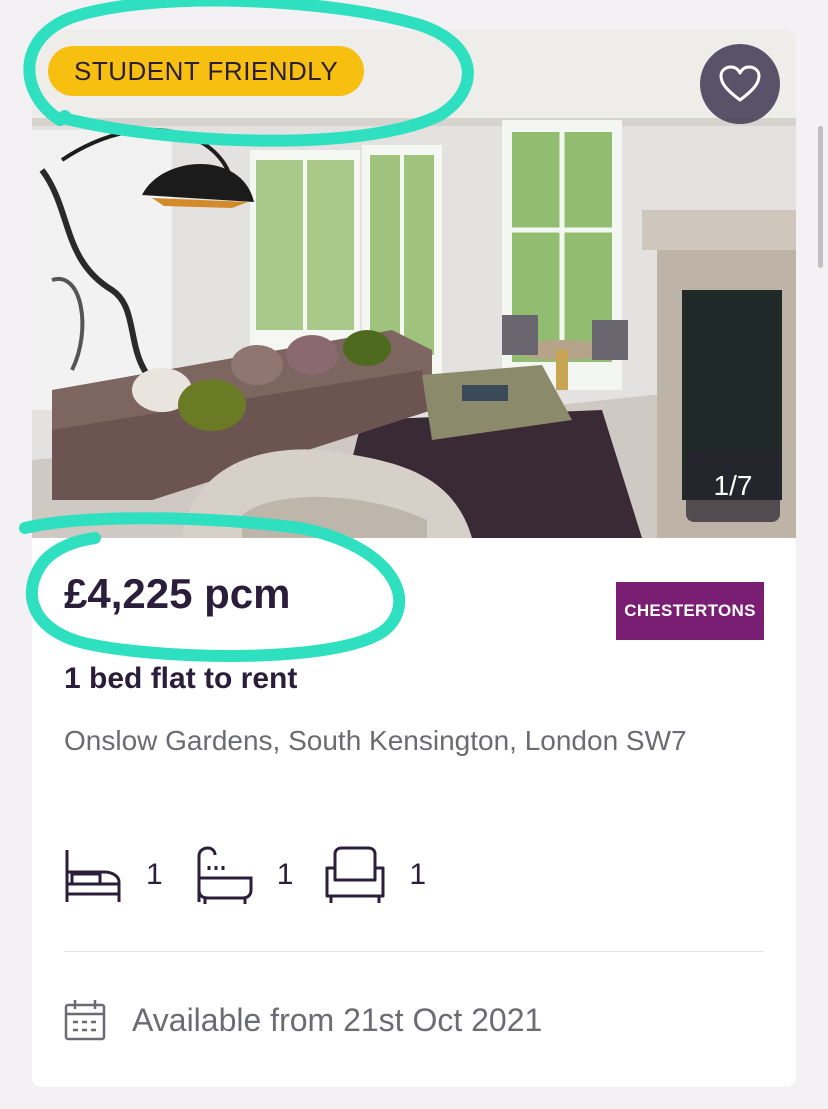  I want to click on student-friendly-badge: STUDENT FRIENDLY, so click(206, 71).